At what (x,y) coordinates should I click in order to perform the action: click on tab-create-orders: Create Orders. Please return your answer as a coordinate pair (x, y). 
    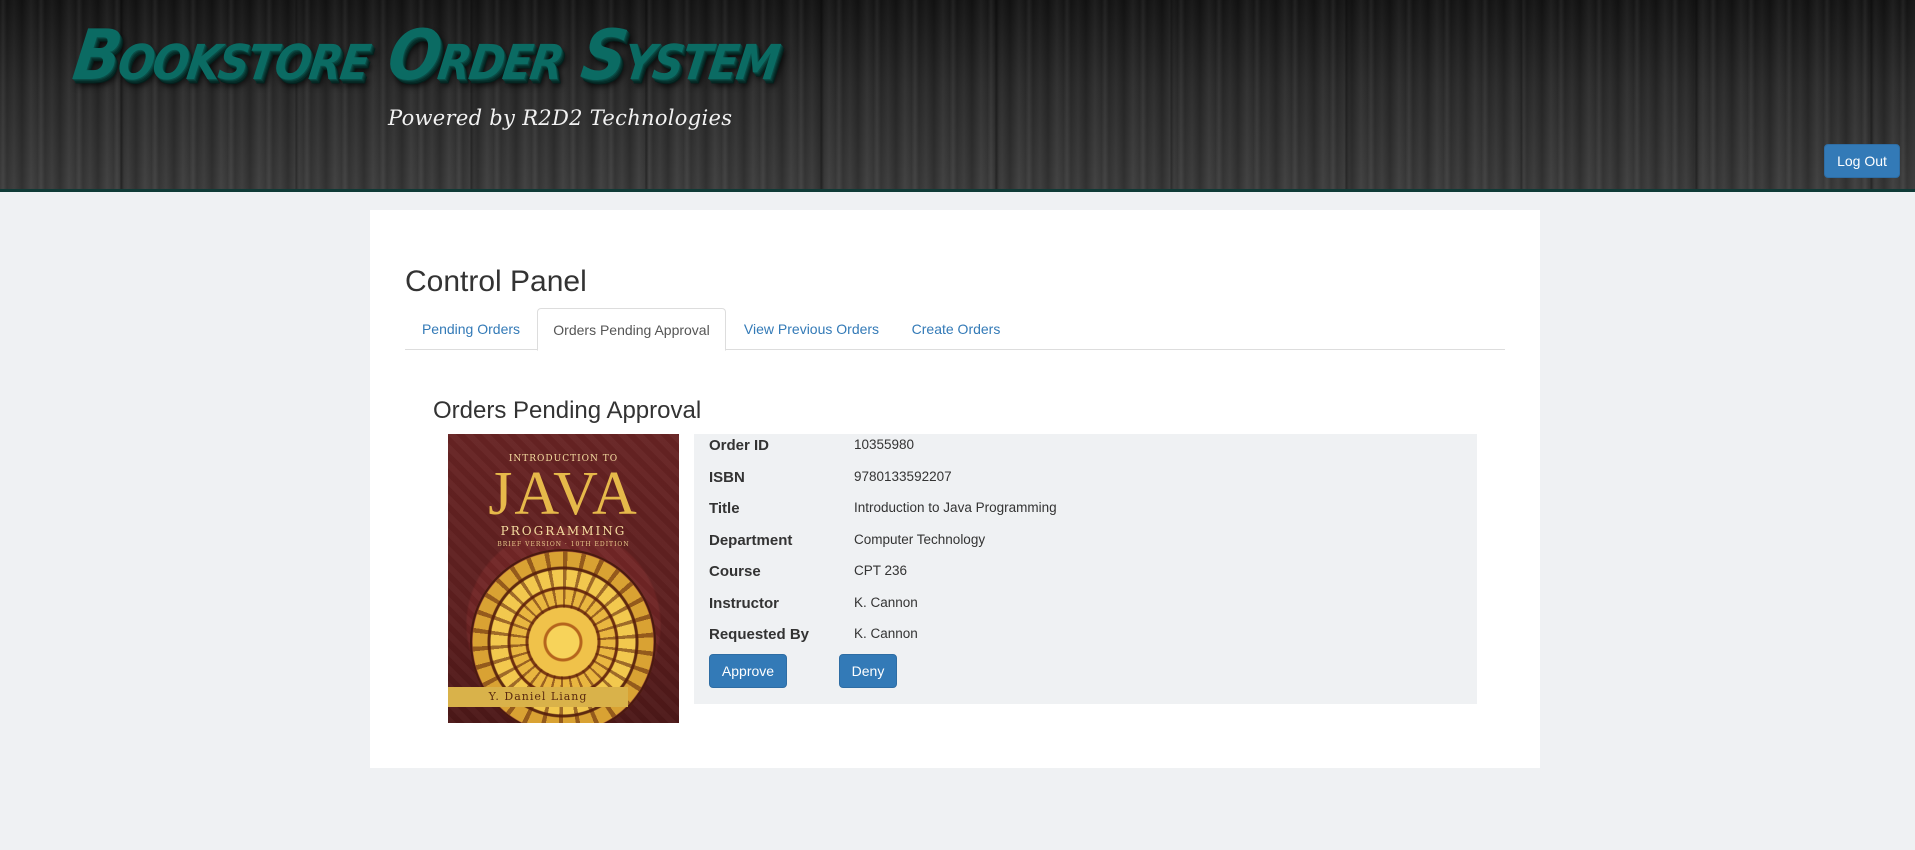
    Looking at the image, I should click on (956, 329).